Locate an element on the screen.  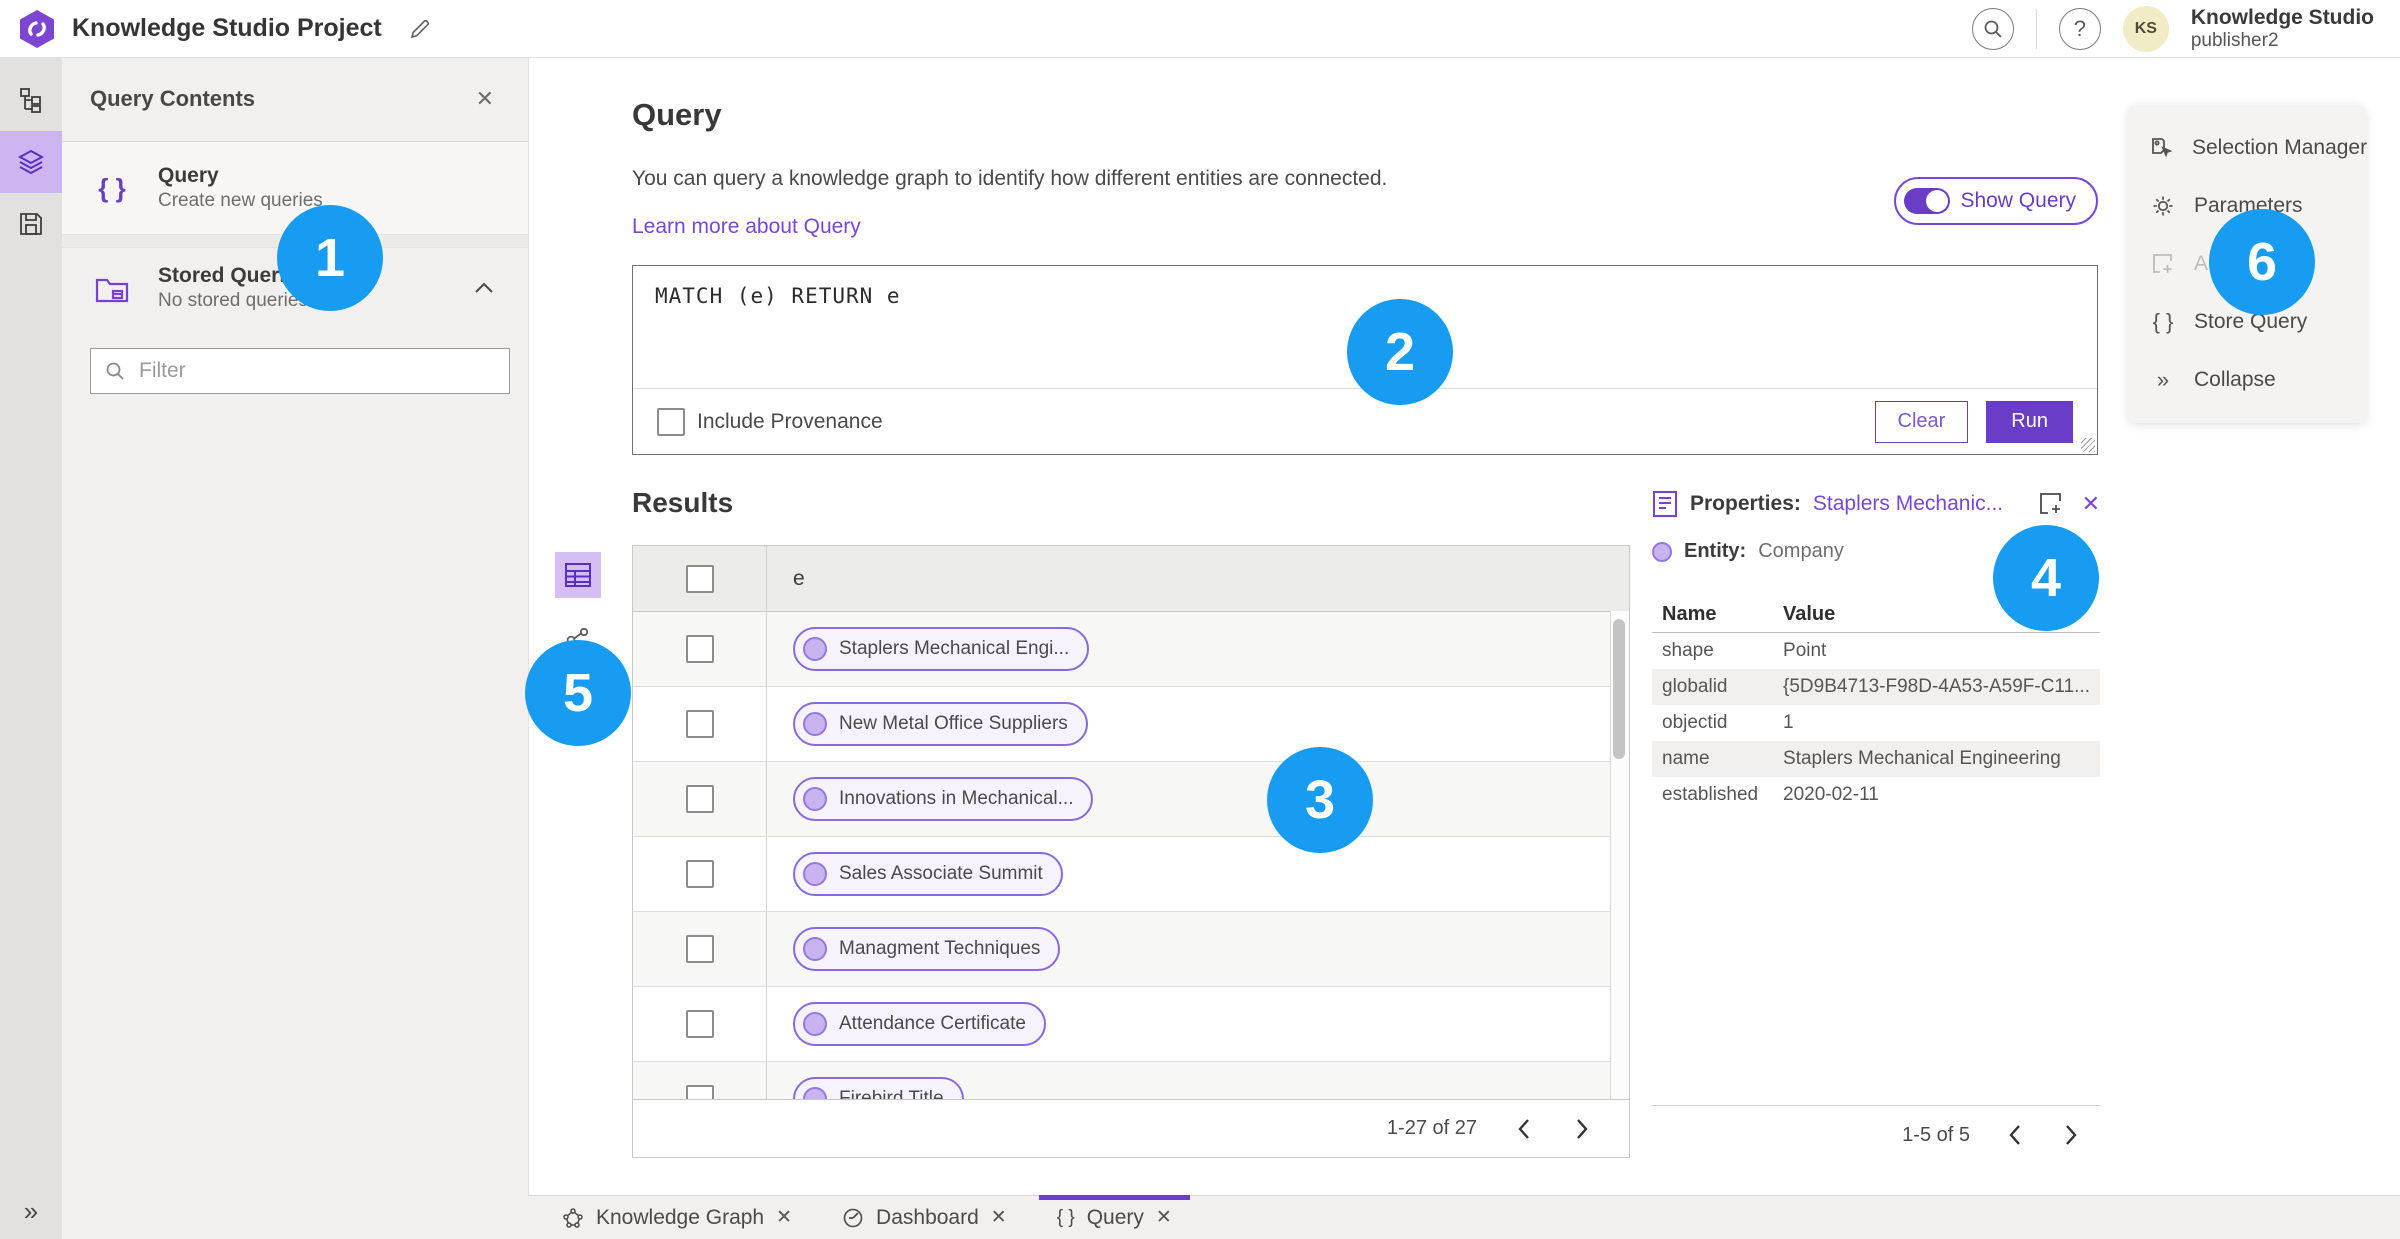
folder-icon is located at coordinates (112, 288).